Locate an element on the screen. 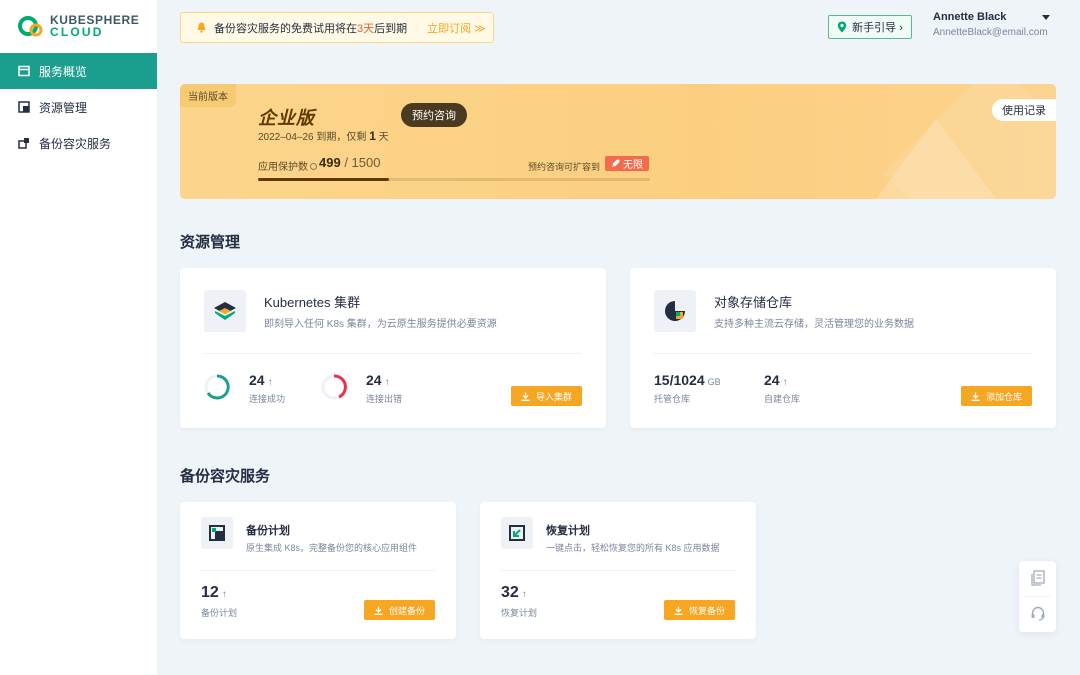 This screenshot has height=675, width=1080. backup-plan-desc: 原生集成 K8s，完整备份您的核心应用组件 is located at coordinates (332, 548).